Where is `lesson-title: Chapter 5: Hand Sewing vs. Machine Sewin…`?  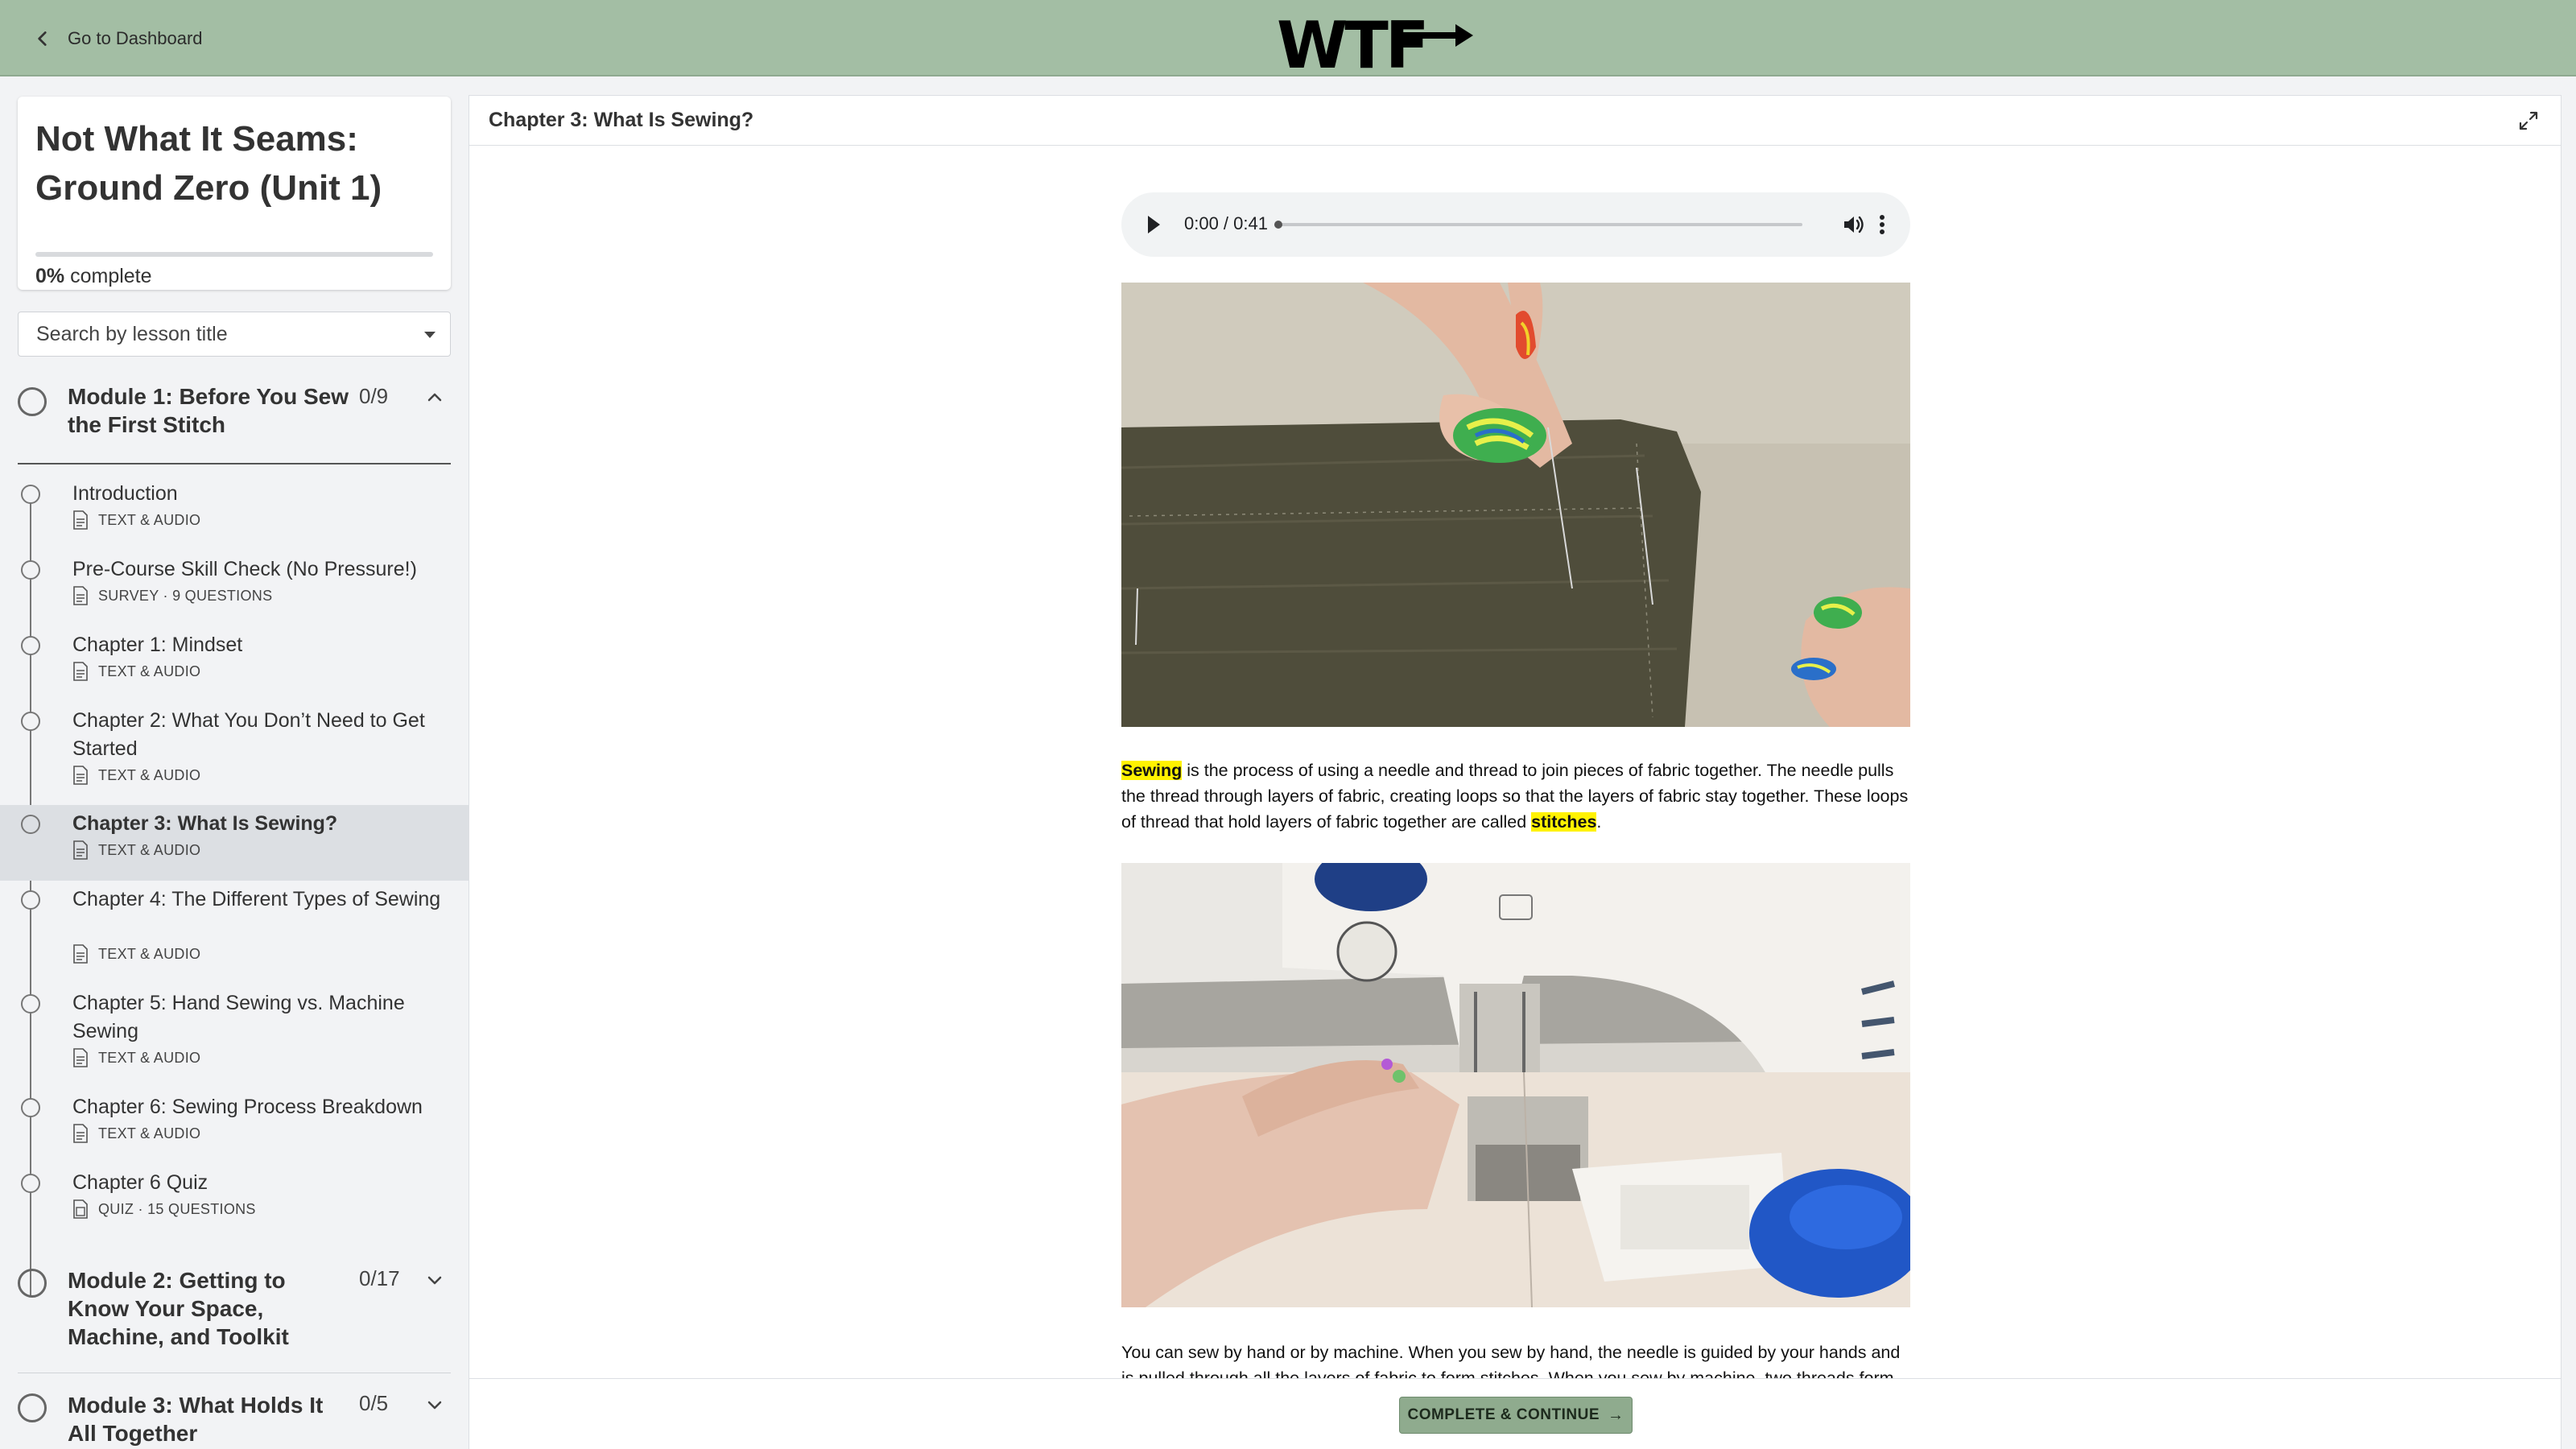 lesson-title: Chapter 5: Hand Sewing vs. Machine Sewin… is located at coordinates (238, 1017).